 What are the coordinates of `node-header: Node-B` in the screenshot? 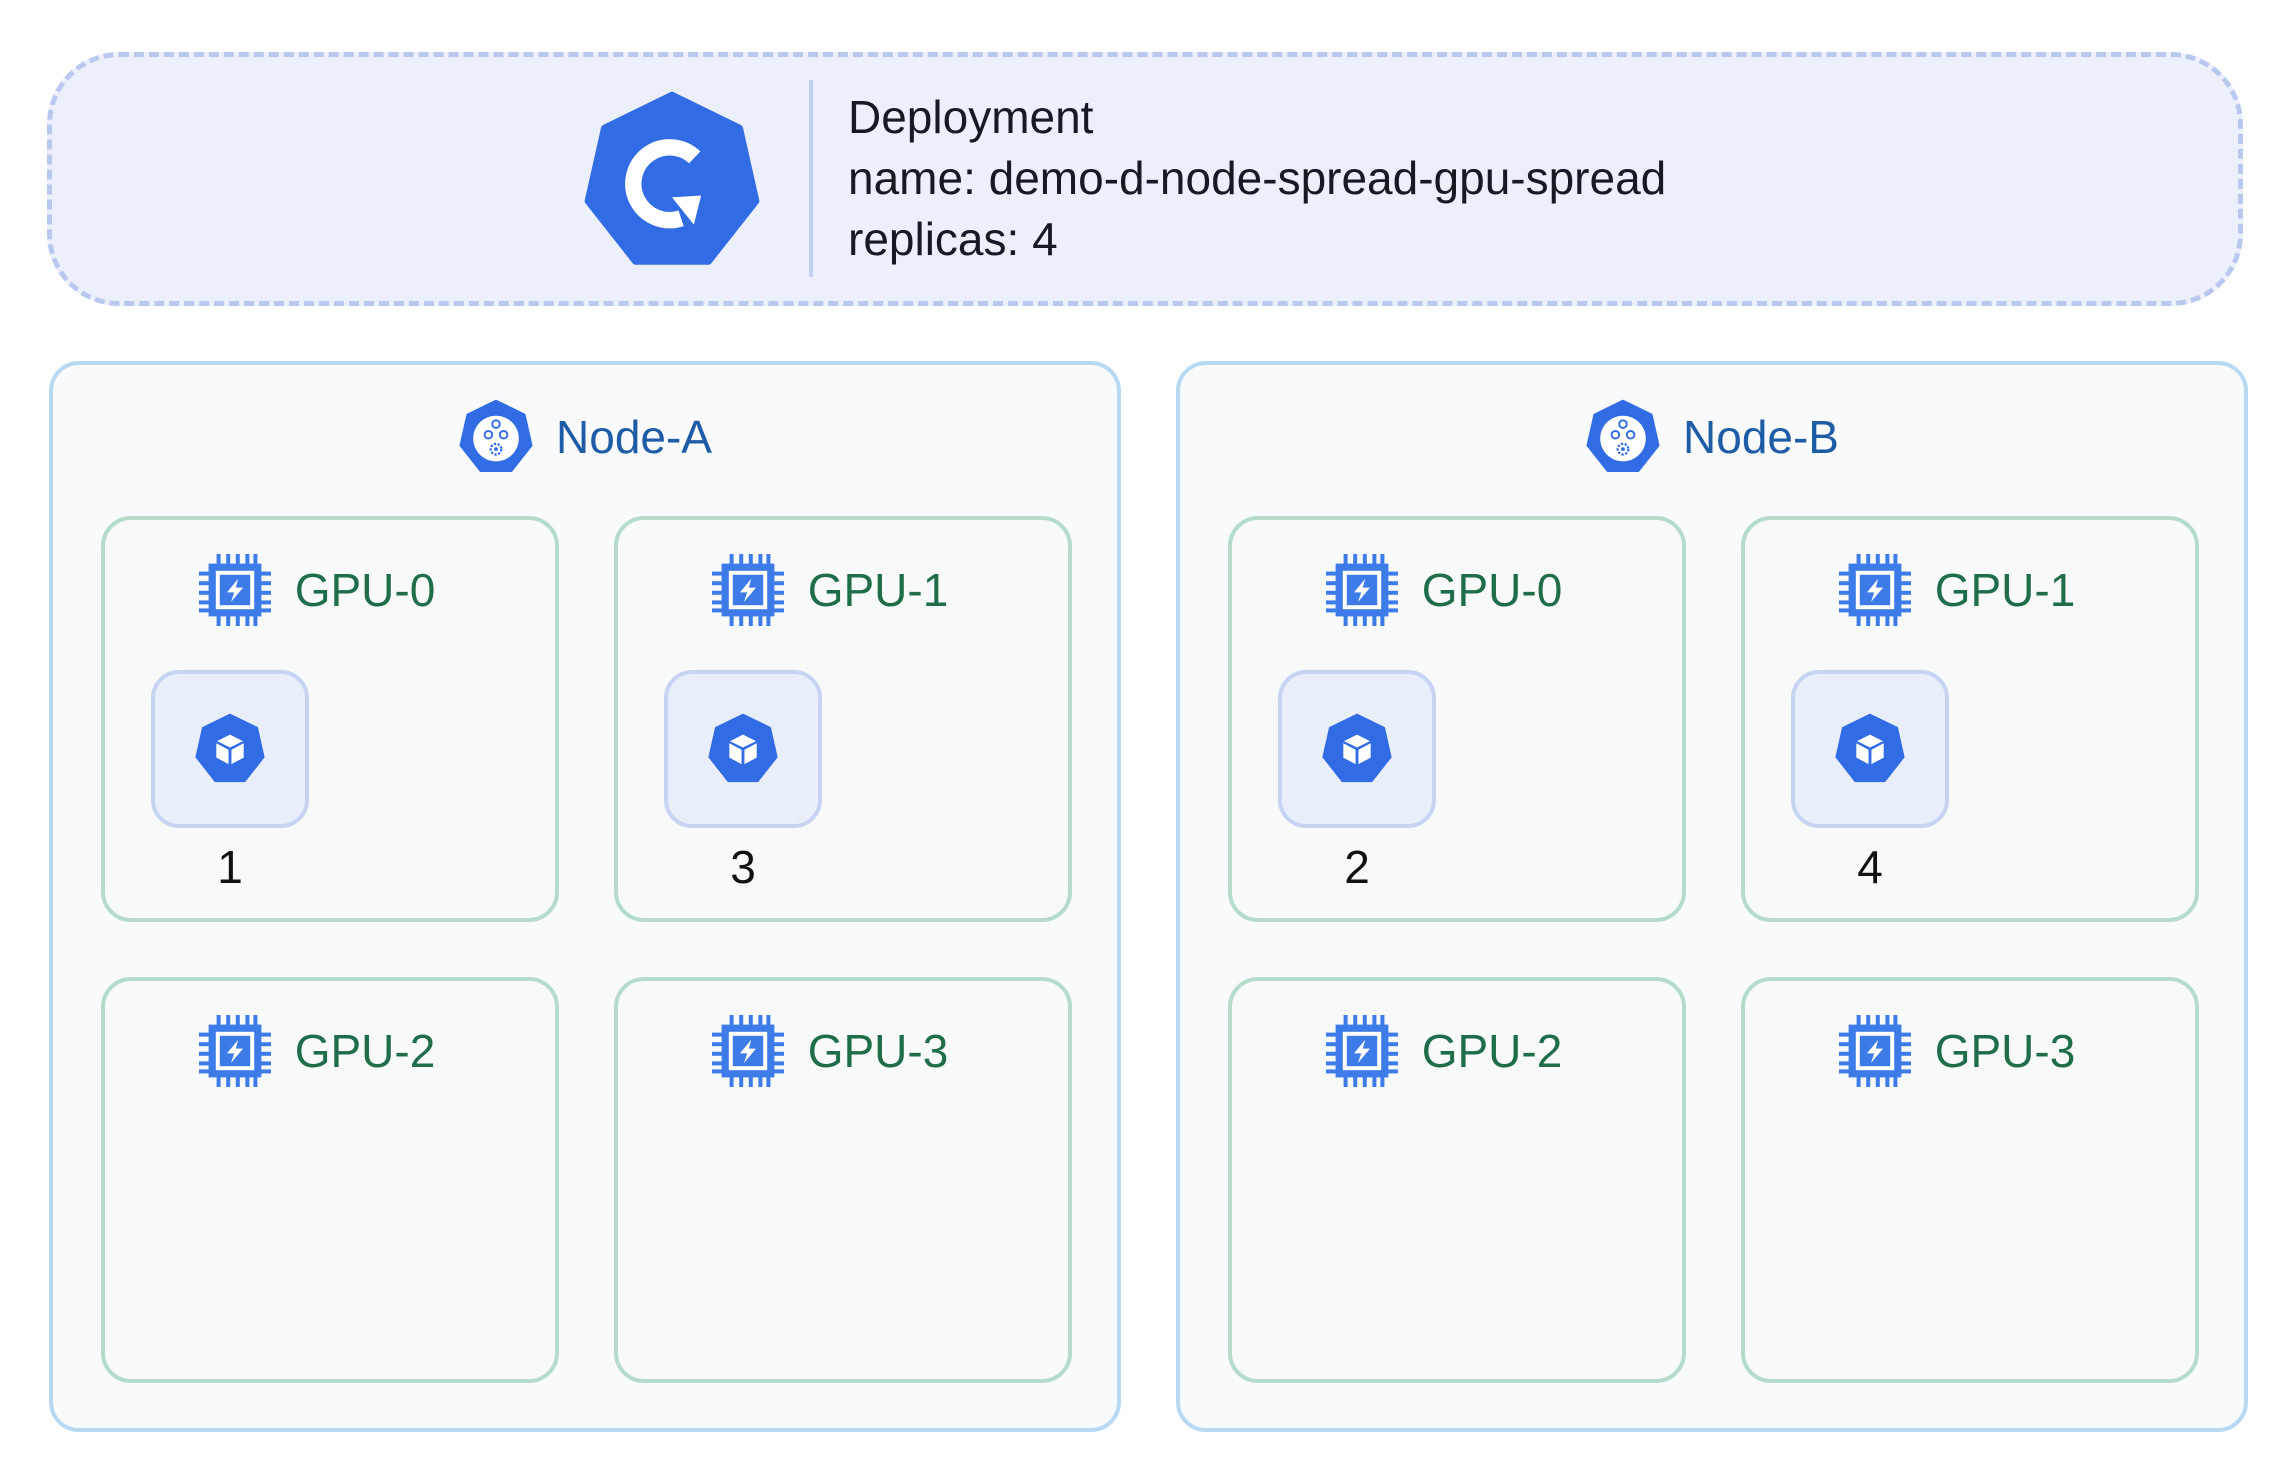 It's located at (1712, 437).